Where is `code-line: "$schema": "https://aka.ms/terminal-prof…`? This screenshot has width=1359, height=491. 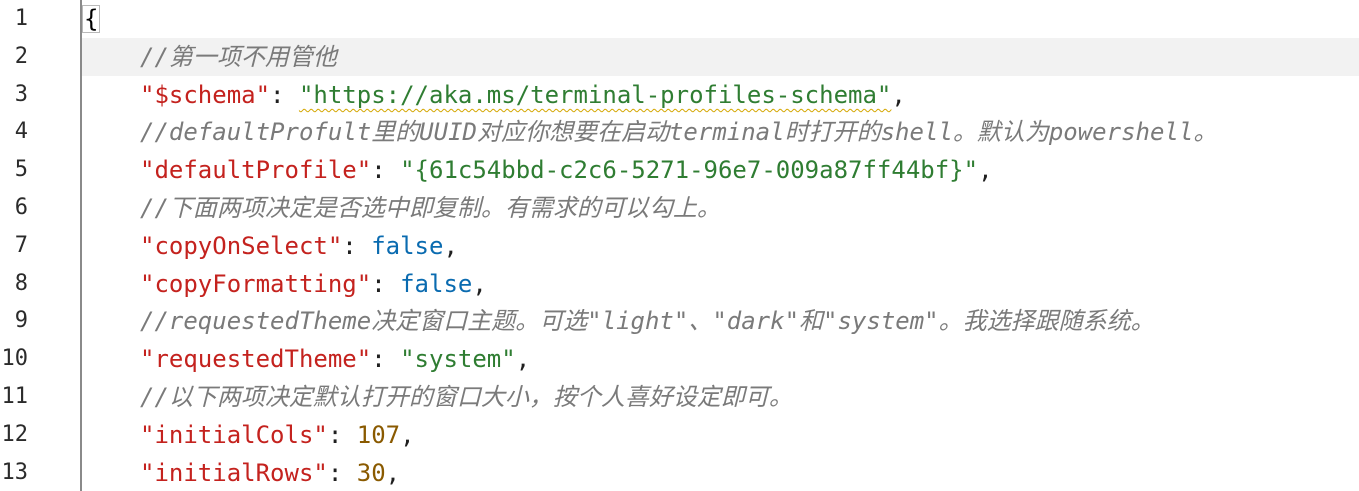 code-line: "$schema": "https://aka.ms/terminal-prof… is located at coordinates (720, 95).